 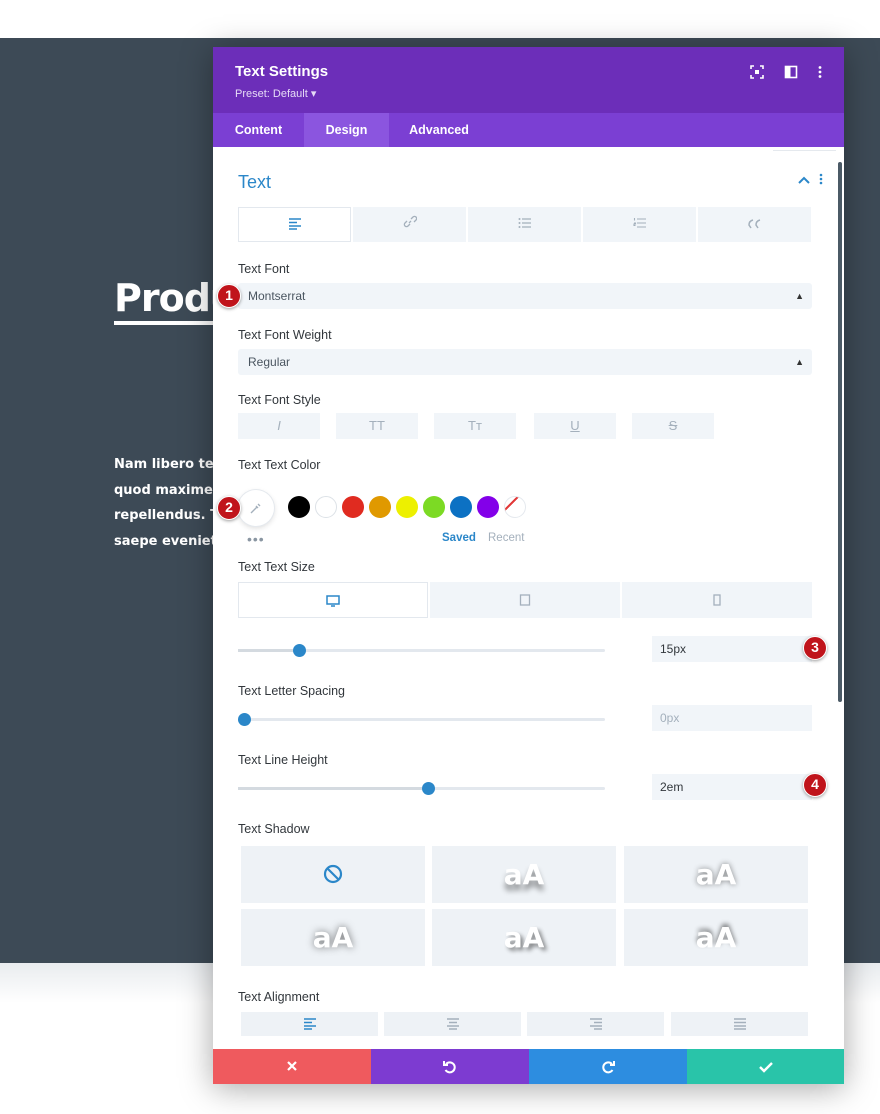 I want to click on checkmark-icon, so click(x=765, y=1067).